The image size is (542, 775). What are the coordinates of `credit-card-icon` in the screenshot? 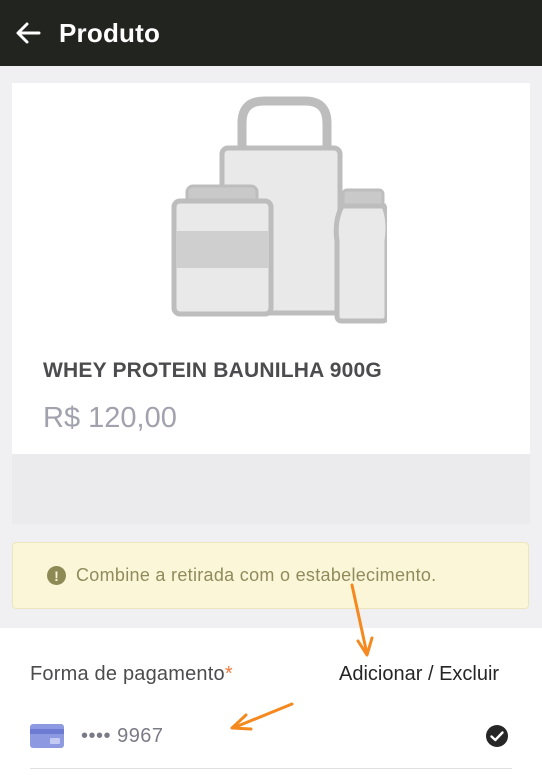 It's located at (47, 736).